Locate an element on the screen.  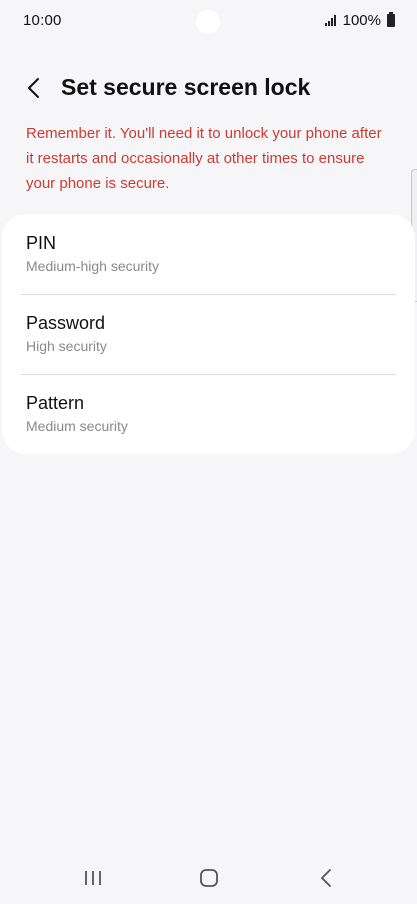
back-icon is located at coordinates (326, 878).